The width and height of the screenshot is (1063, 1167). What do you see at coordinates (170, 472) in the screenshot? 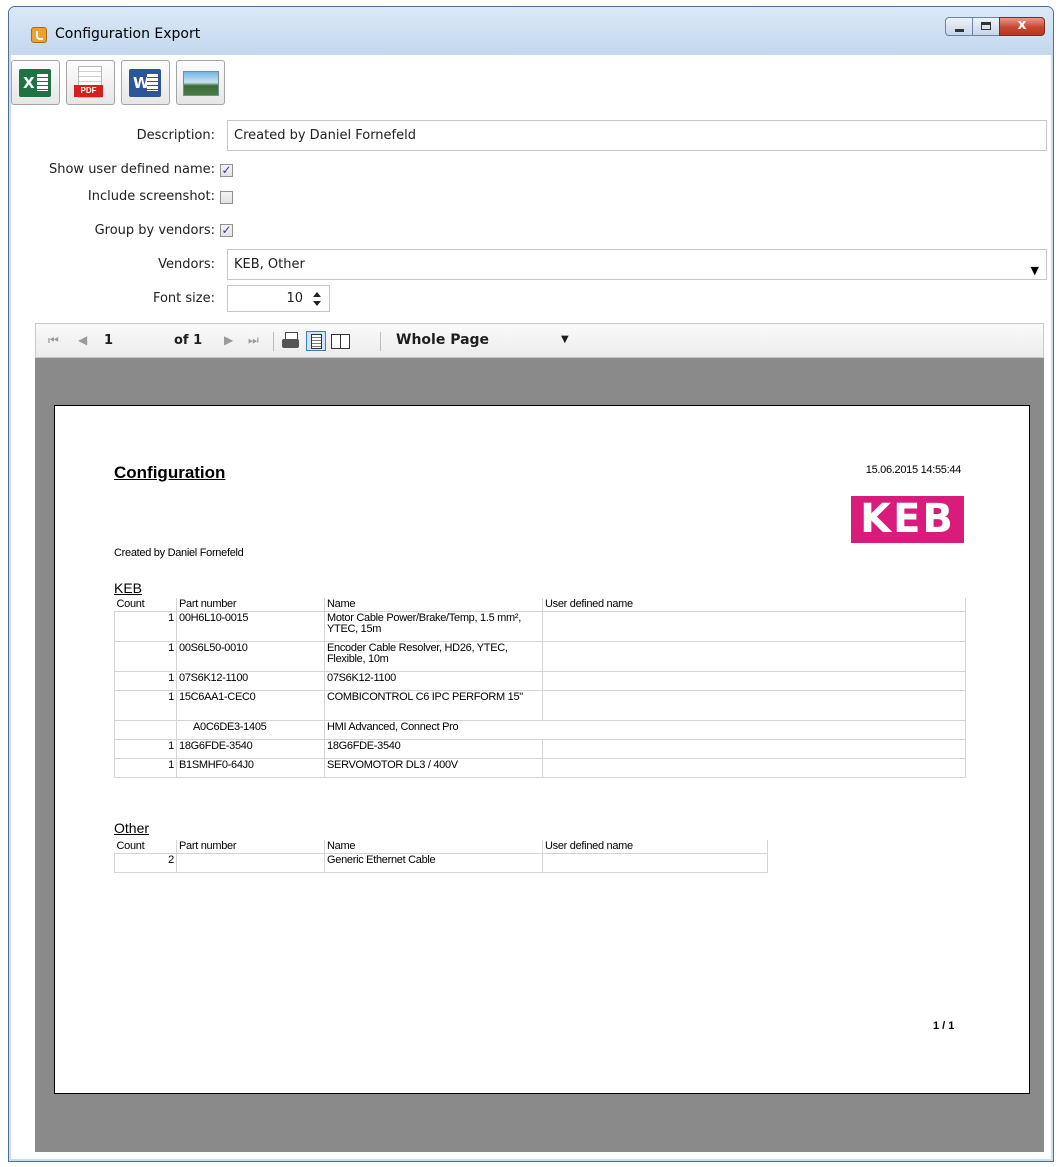
I see `report-title: Configuration` at bounding box center [170, 472].